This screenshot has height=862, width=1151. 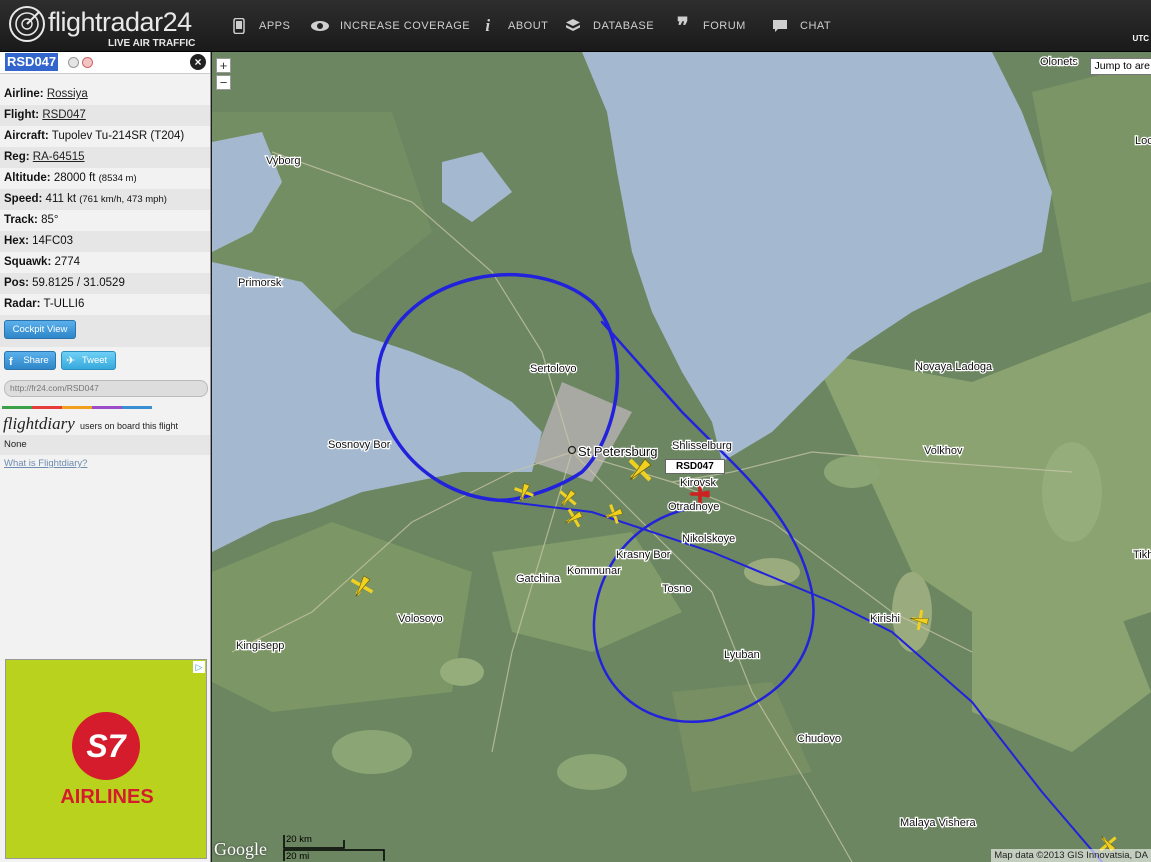 What do you see at coordinates (78, 283) in the screenshot?
I see `detail-value: 59.8125 / 31.0529` at bounding box center [78, 283].